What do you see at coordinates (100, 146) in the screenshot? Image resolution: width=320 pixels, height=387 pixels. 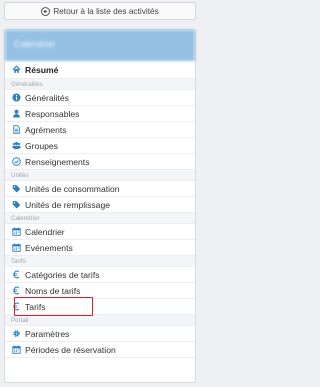 I see `nav-item-groupes: Groupes` at bounding box center [100, 146].